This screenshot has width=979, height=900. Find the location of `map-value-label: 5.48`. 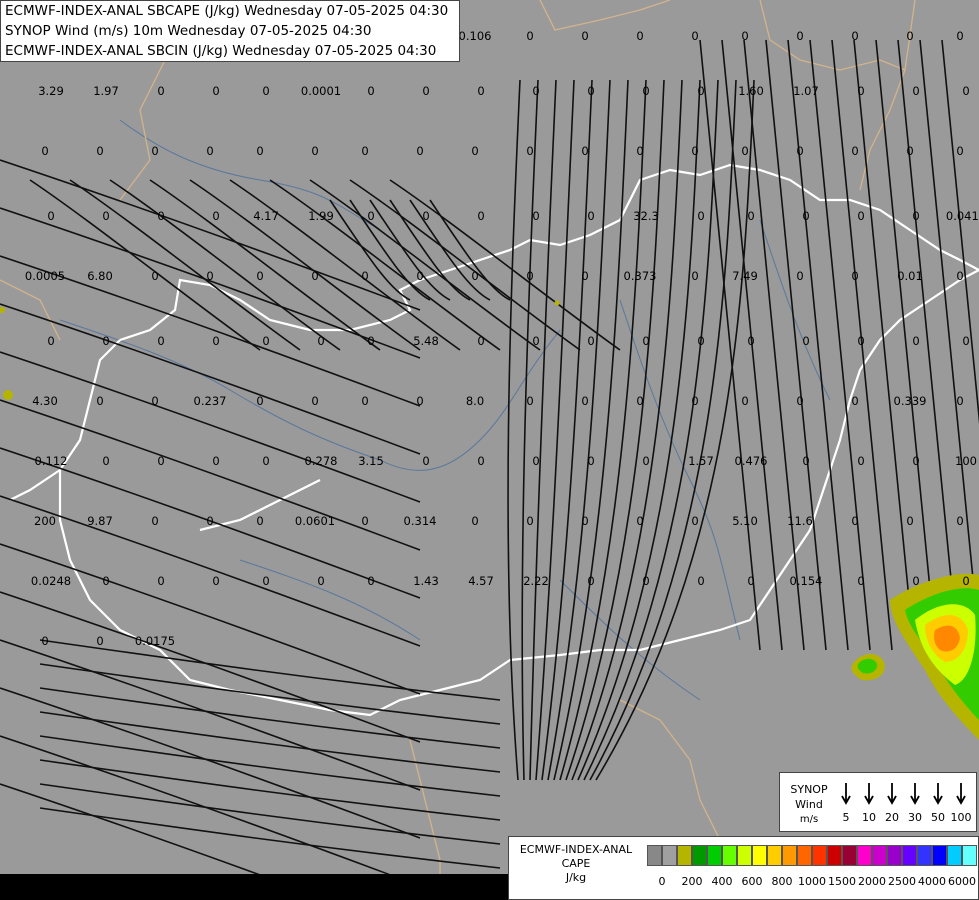

map-value-label: 5.48 is located at coordinates (426, 341).